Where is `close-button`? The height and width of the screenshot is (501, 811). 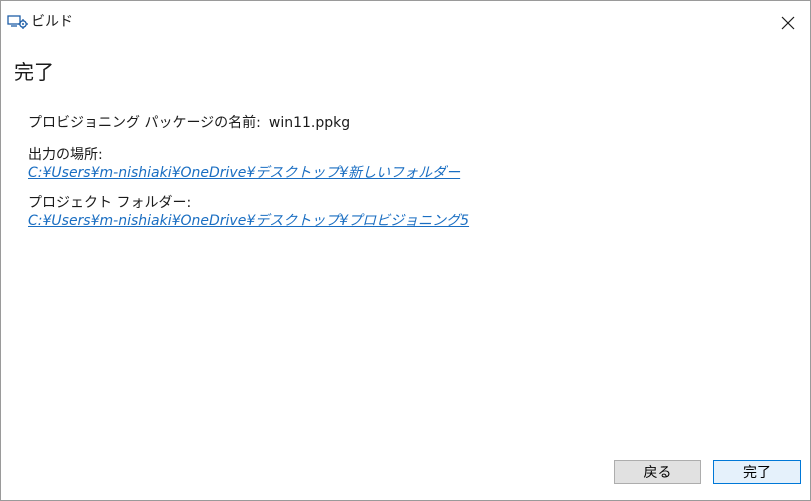 close-button is located at coordinates (788, 23).